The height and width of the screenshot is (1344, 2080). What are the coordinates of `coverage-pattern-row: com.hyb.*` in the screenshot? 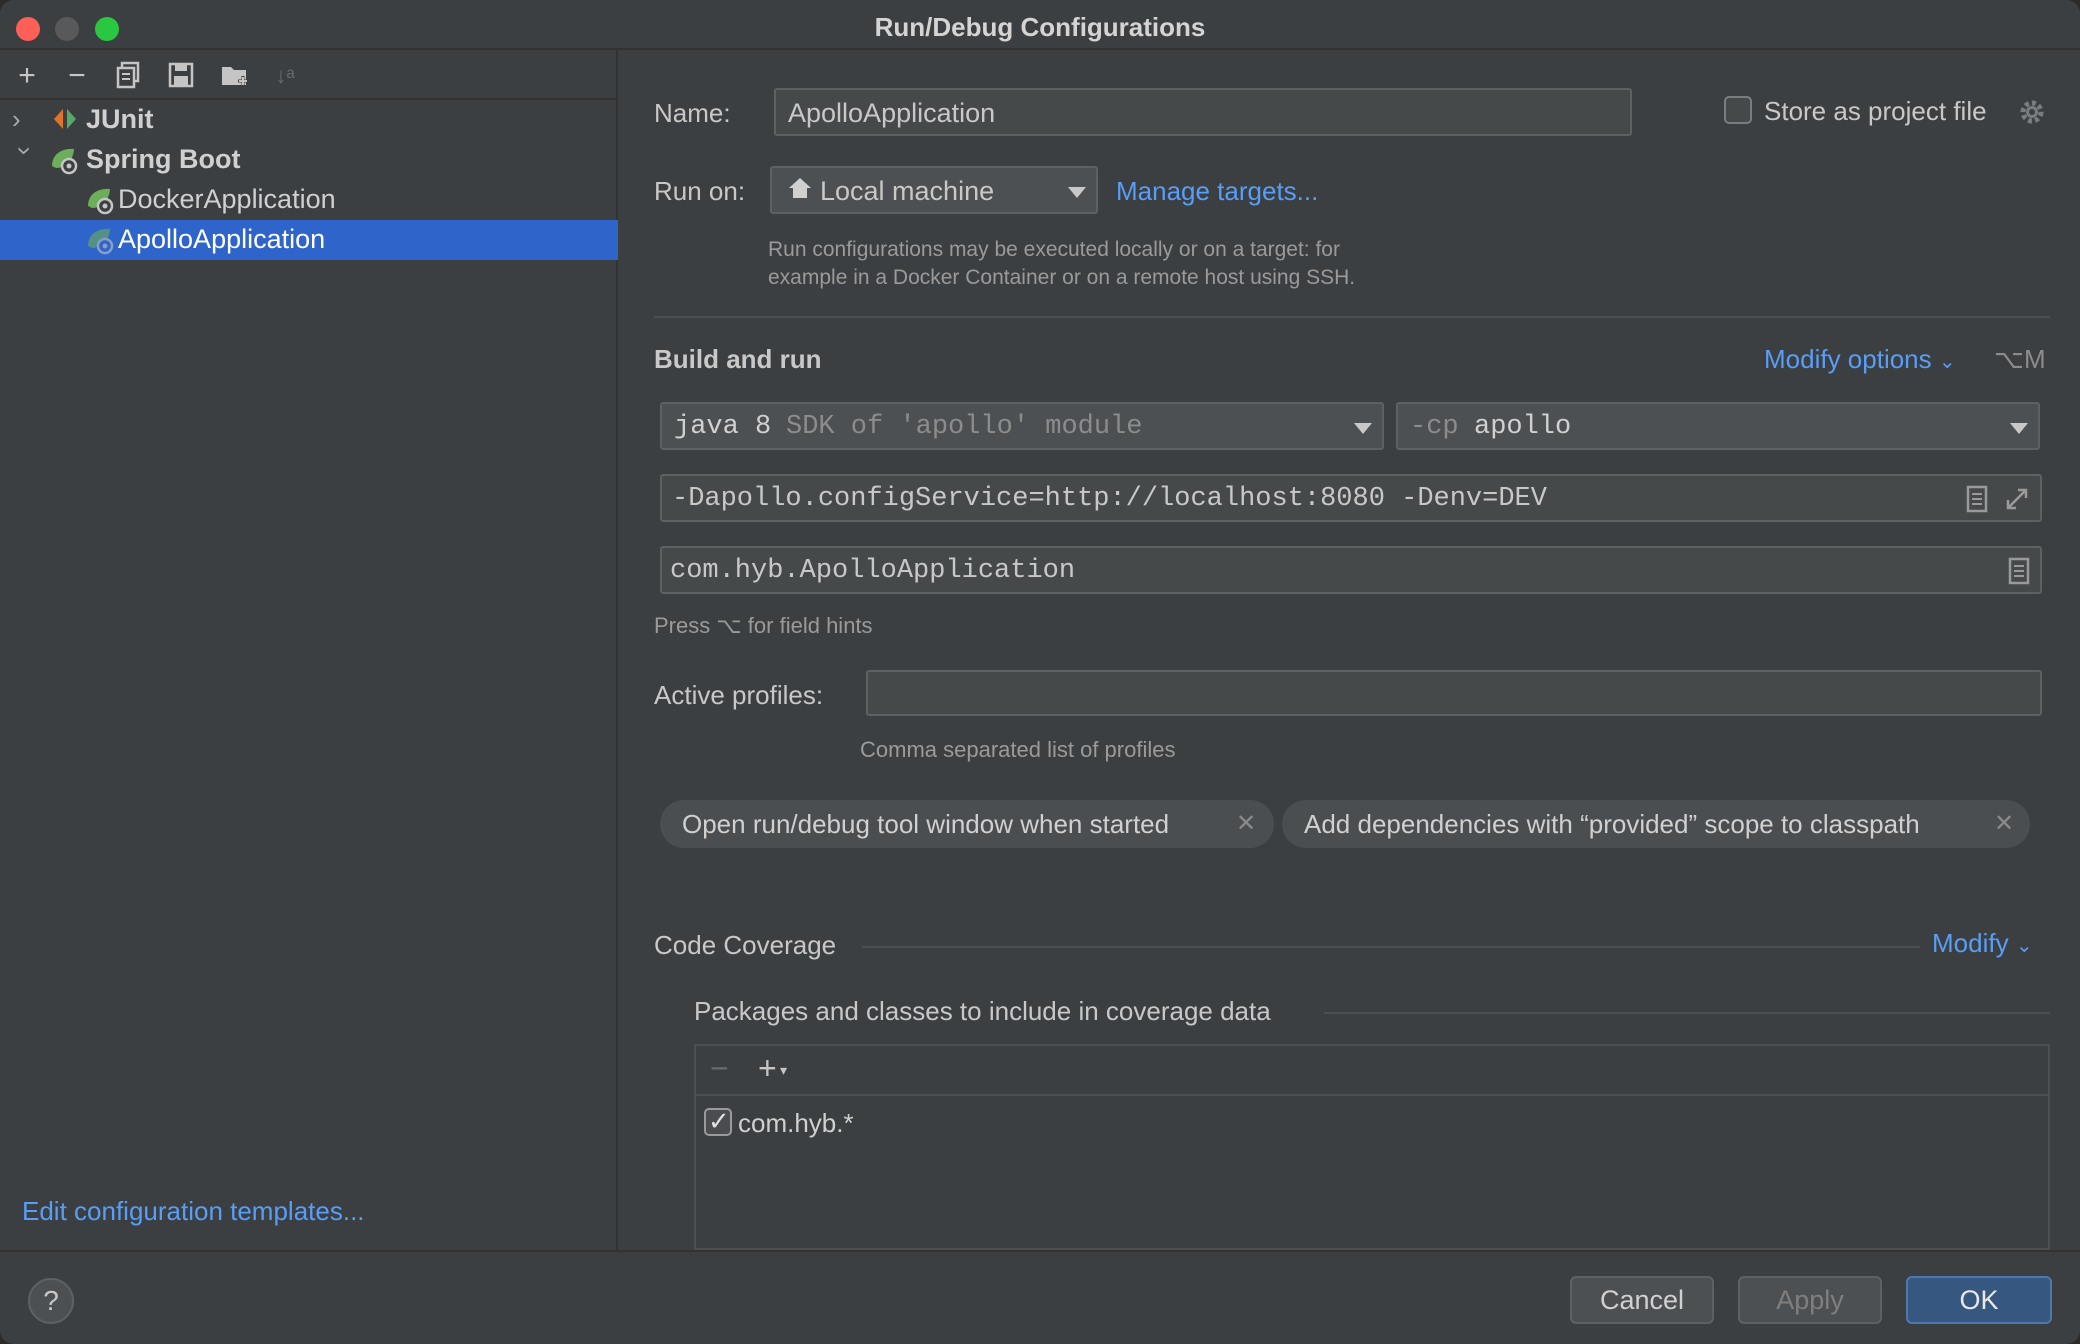 It's located at (1370, 1122).